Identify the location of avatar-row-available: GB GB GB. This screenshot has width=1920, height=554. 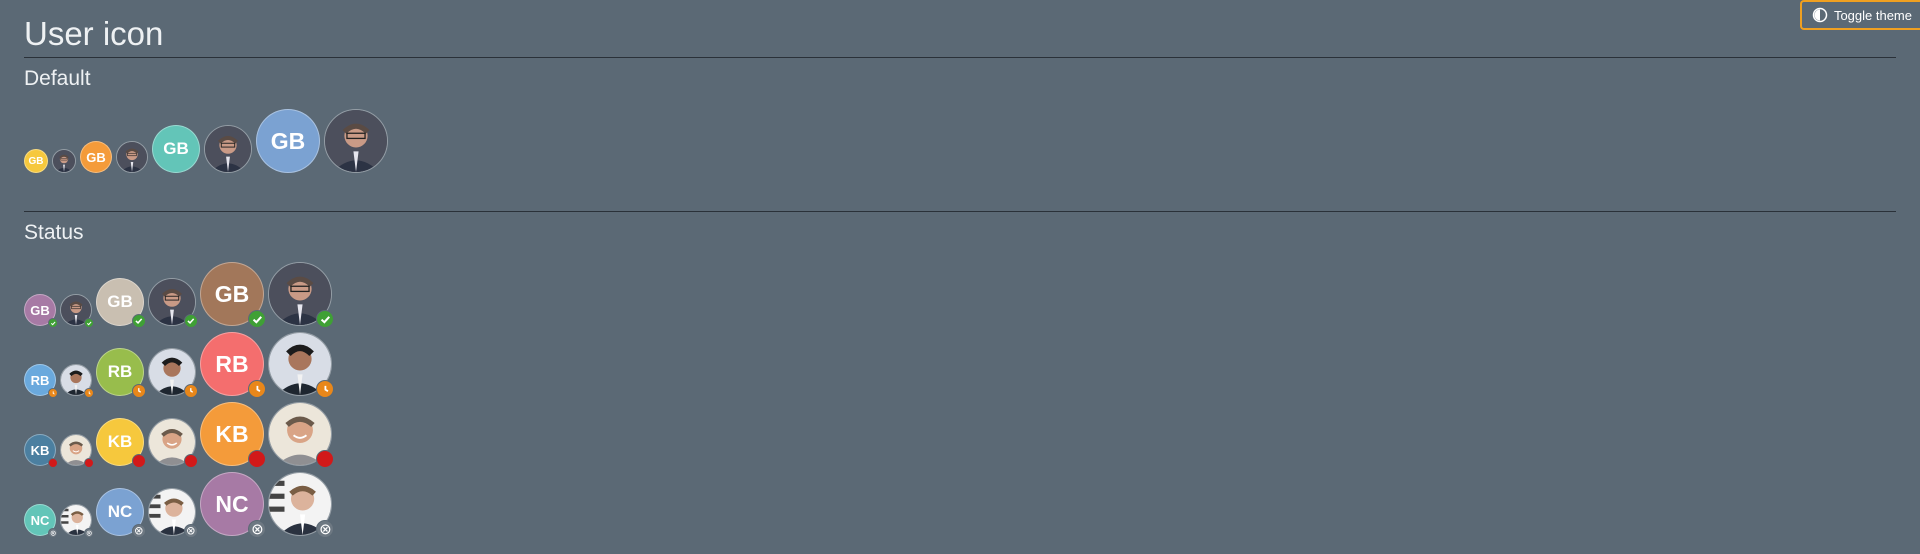
(960, 292).